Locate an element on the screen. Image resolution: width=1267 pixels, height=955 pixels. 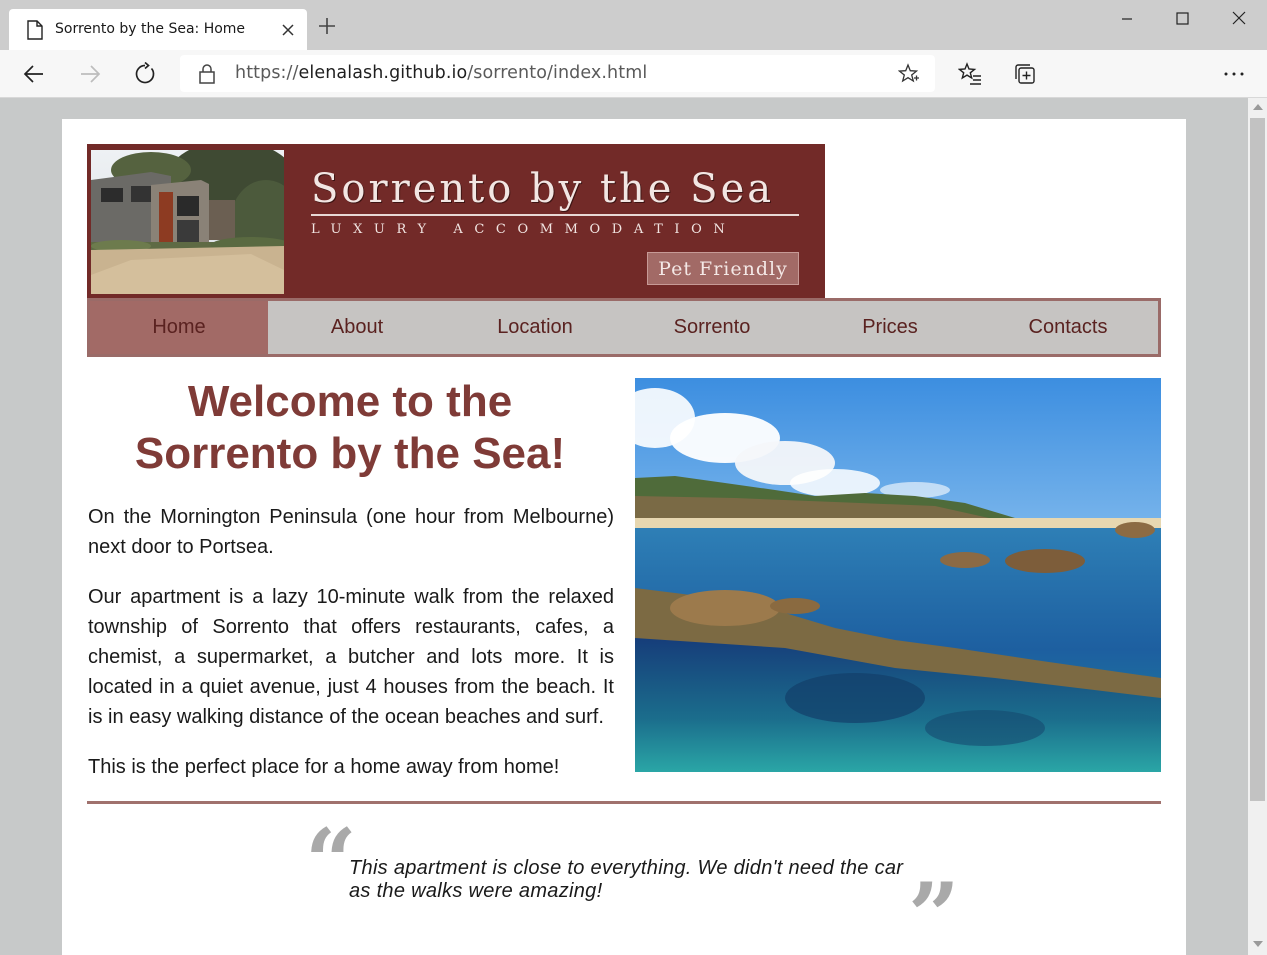
nav-home: Home is located at coordinates (179, 327).